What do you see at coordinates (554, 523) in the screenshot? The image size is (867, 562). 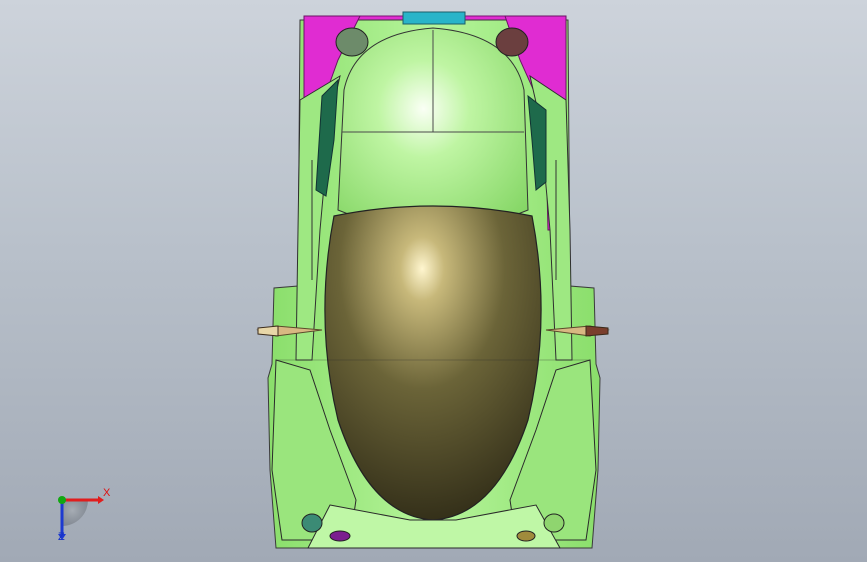 I see `headlight-right` at bounding box center [554, 523].